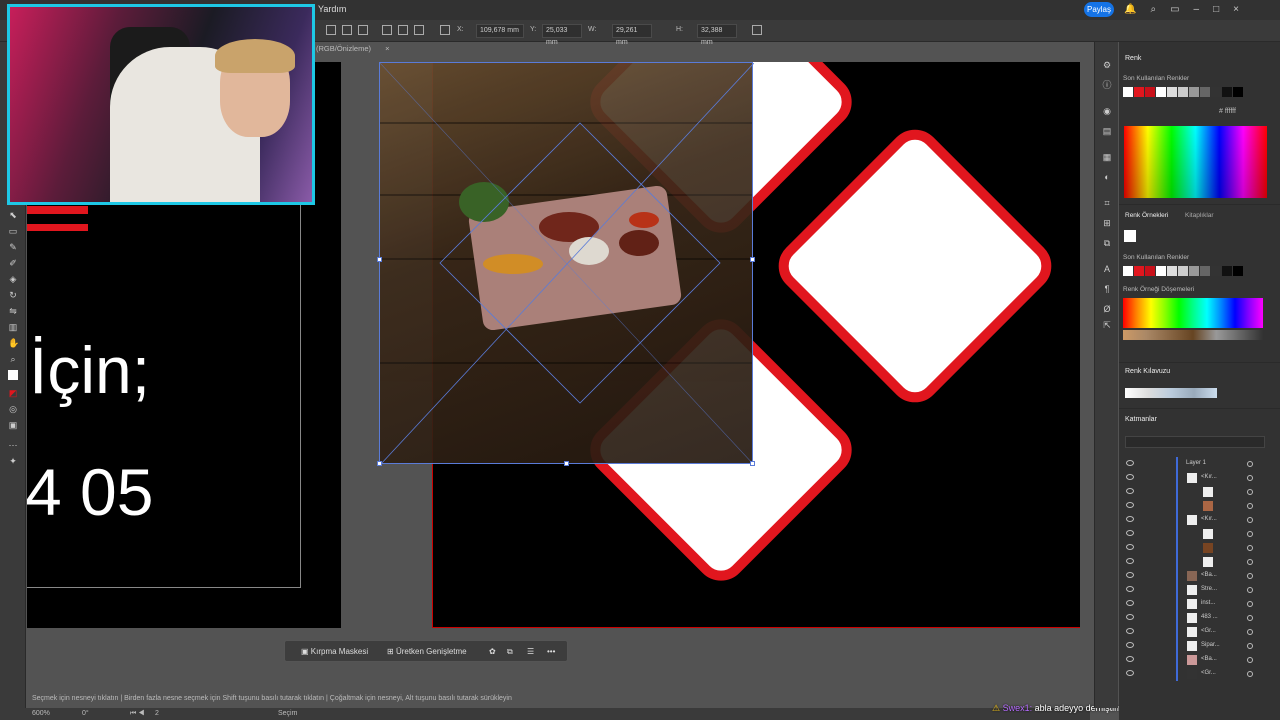 The width and height of the screenshot is (1280, 720). Describe the element at coordinates (1153, 9) in the screenshot. I see `search-icon: ⌕` at that location.